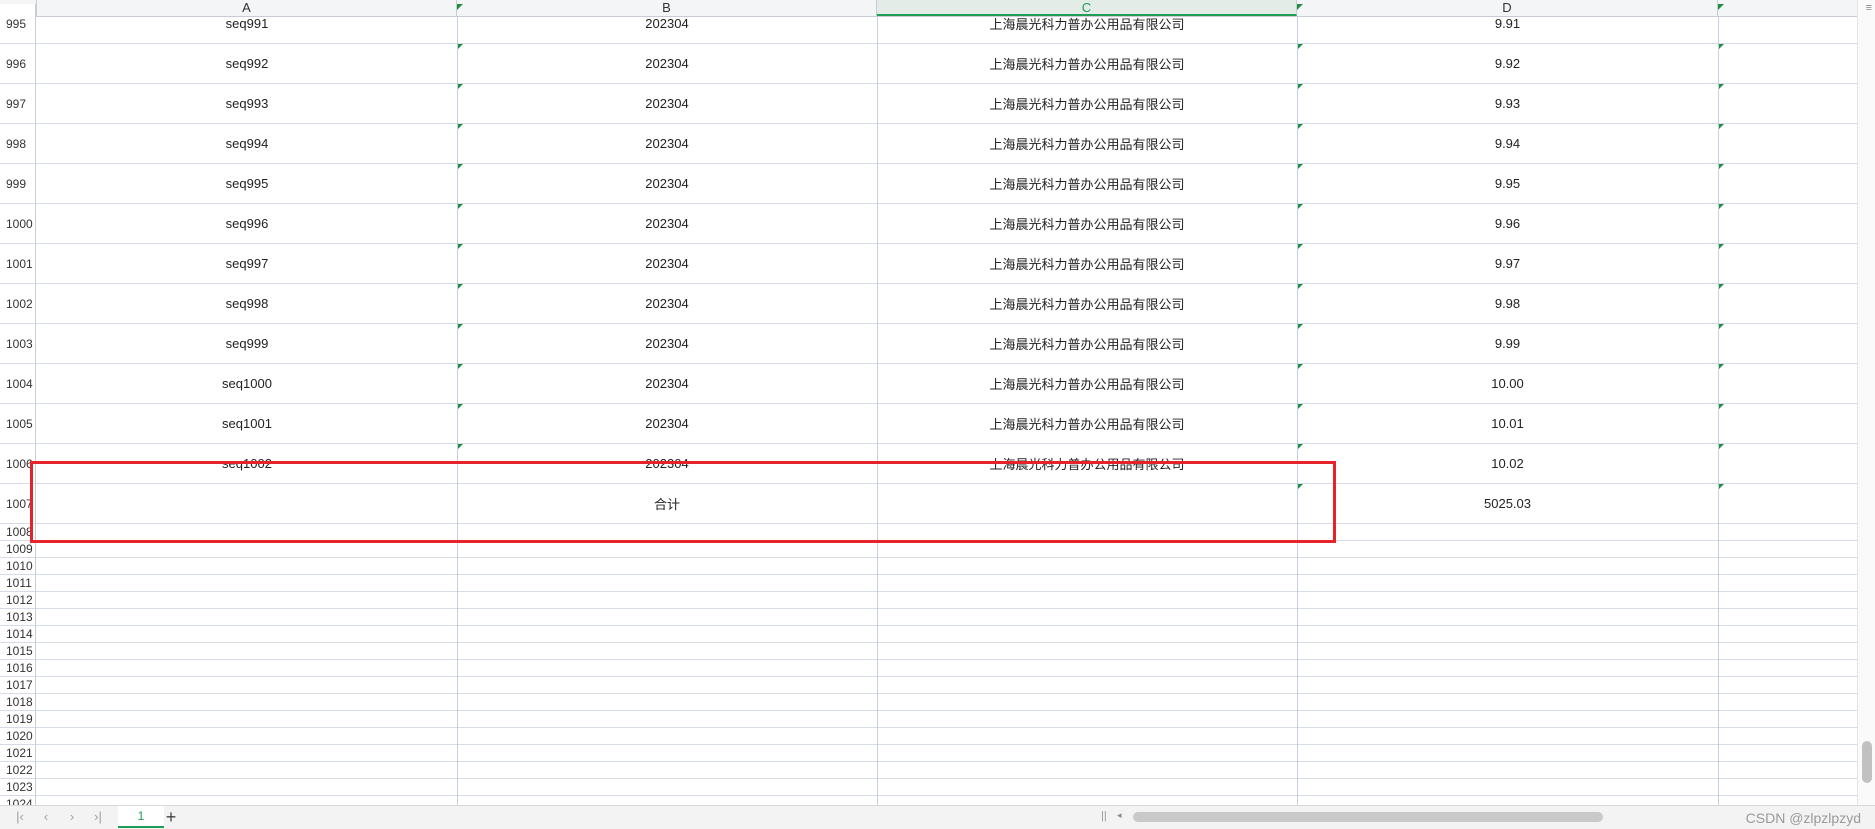 The width and height of the screenshot is (1875, 829). I want to click on last-sheet-icon: ›|, so click(98, 817).